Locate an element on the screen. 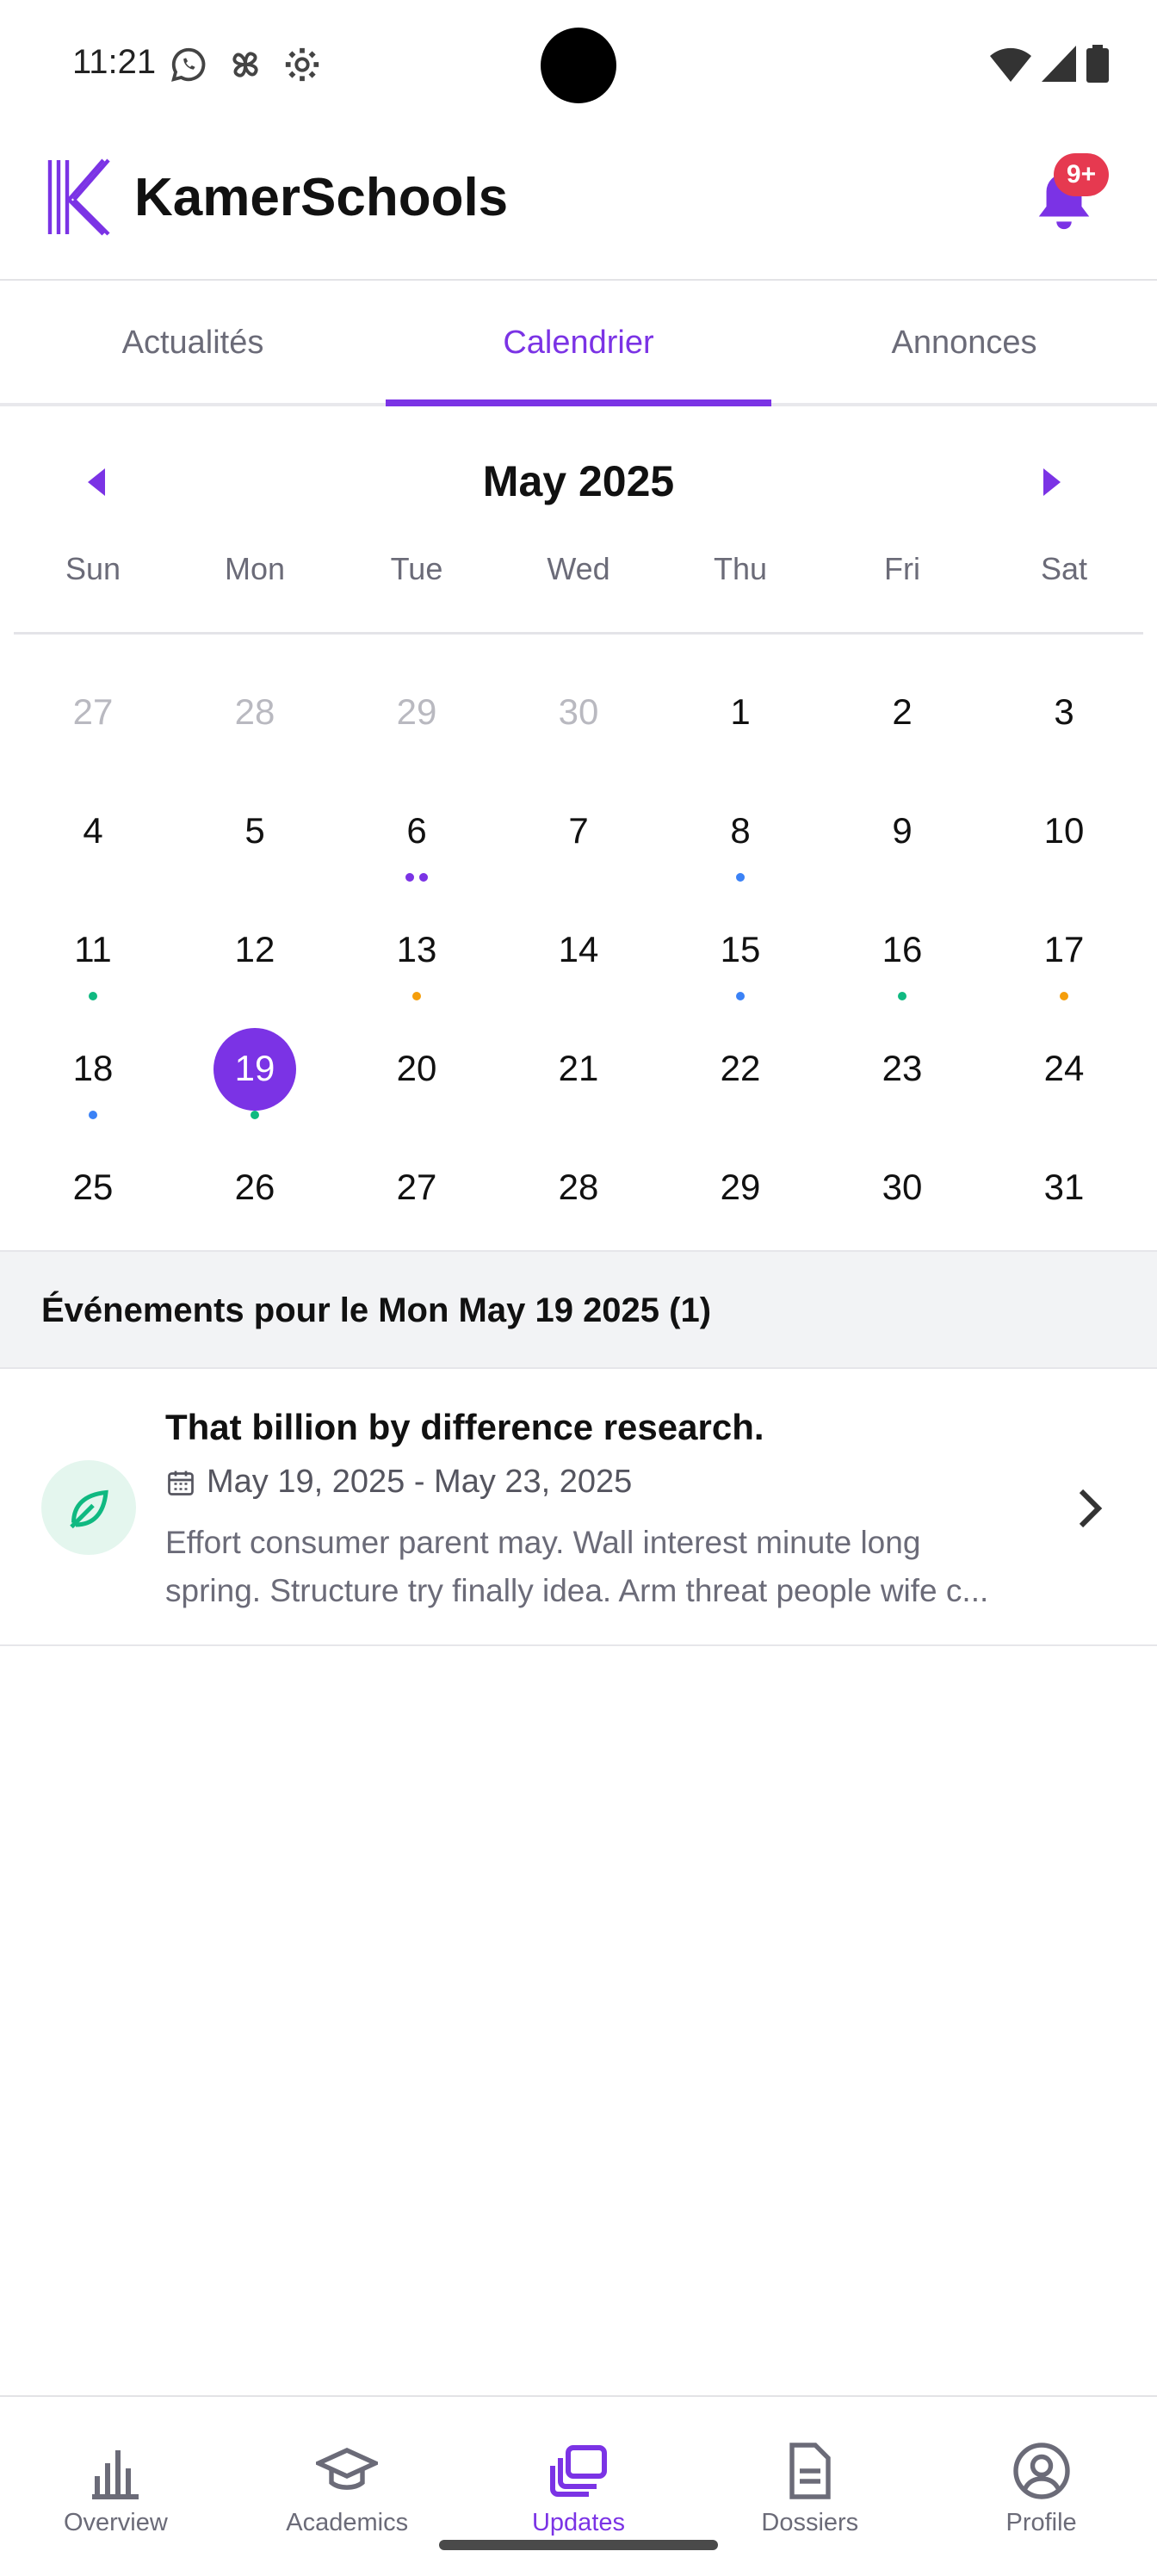 This screenshot has height=2576, width=1157. calendar-day: 12 is located at coordinates (255, 951).